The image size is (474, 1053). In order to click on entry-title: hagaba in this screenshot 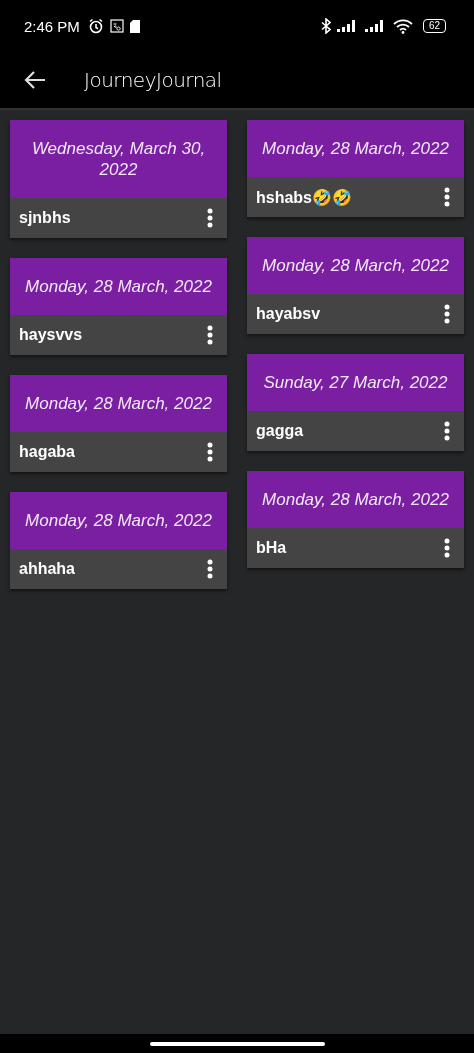, I will do `click(47, 452)`.